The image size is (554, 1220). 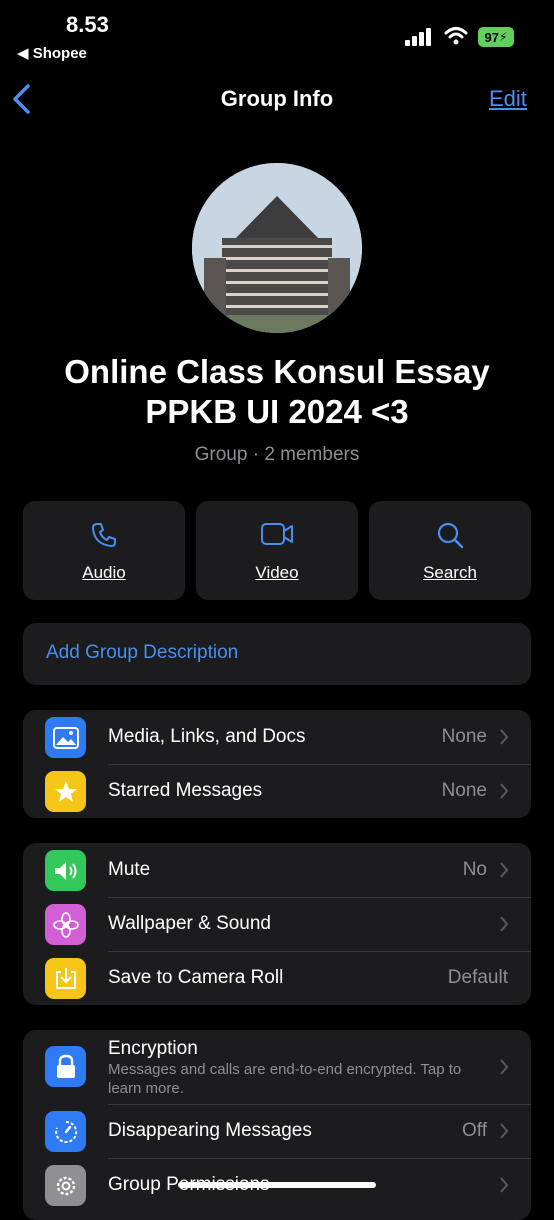 I want to click on lock-icon, so click(x=65, y=1066).